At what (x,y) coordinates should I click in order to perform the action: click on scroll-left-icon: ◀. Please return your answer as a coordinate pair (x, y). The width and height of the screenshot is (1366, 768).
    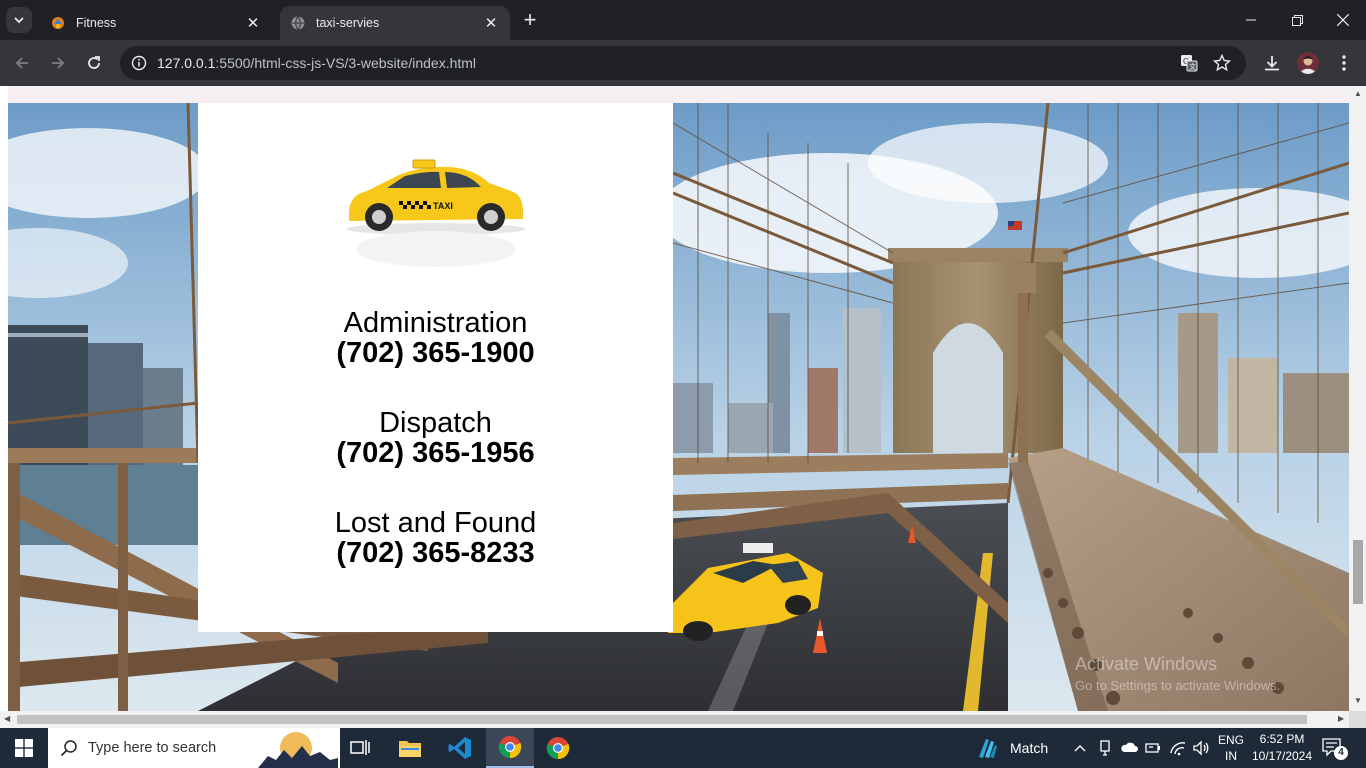
    Looking at the image, I should click on (7, 718).